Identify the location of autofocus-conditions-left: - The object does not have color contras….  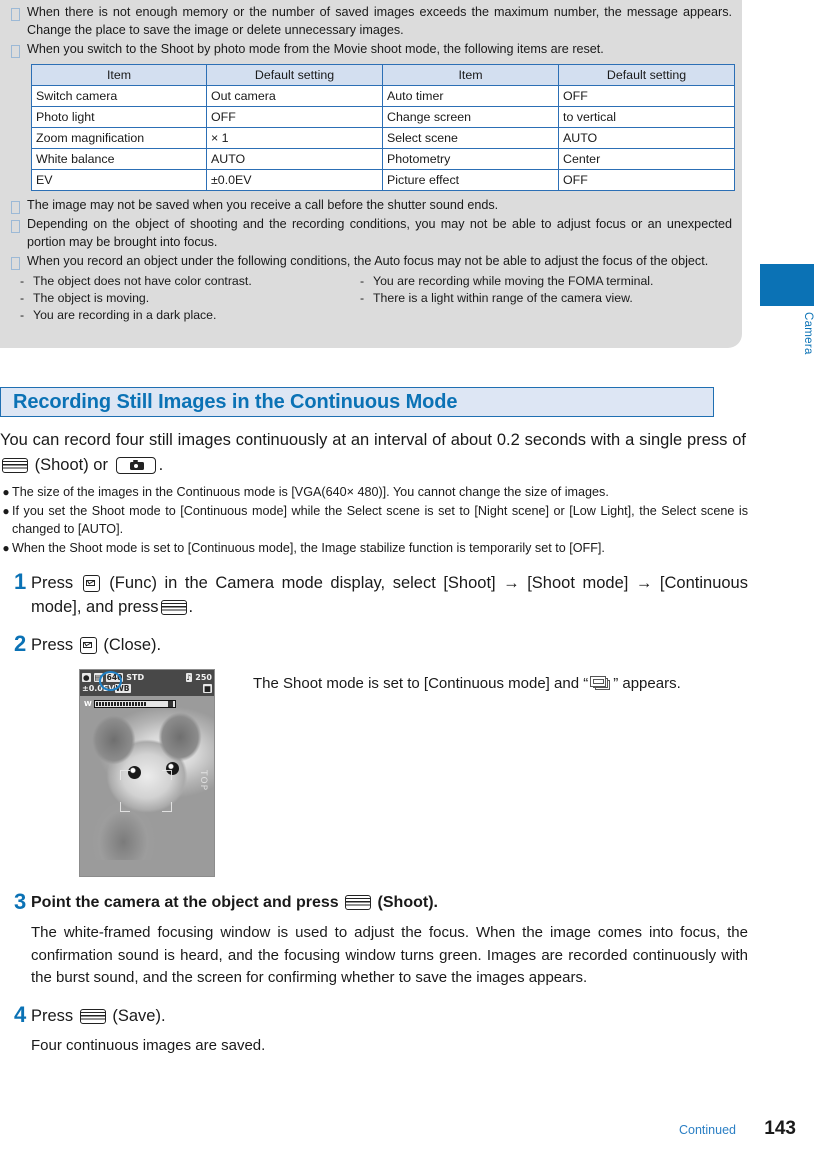
(190, 298).